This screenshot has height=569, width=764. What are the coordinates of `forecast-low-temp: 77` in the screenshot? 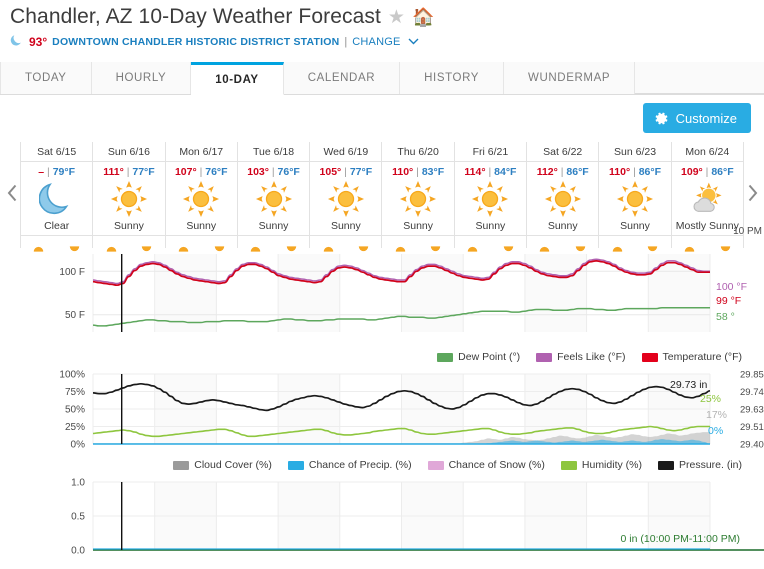 It's located at (355, 172).